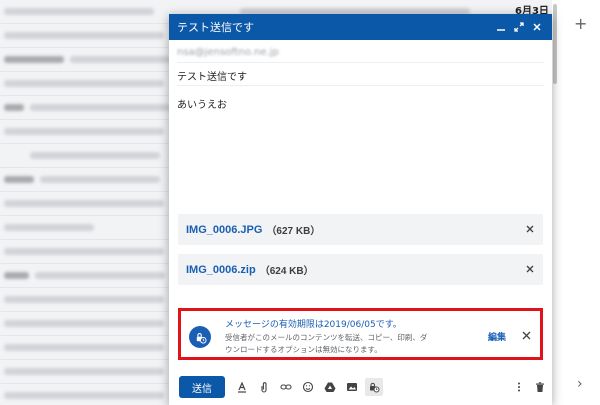  I want to click on attachment-size: （624 KB）, so click(286, 271).